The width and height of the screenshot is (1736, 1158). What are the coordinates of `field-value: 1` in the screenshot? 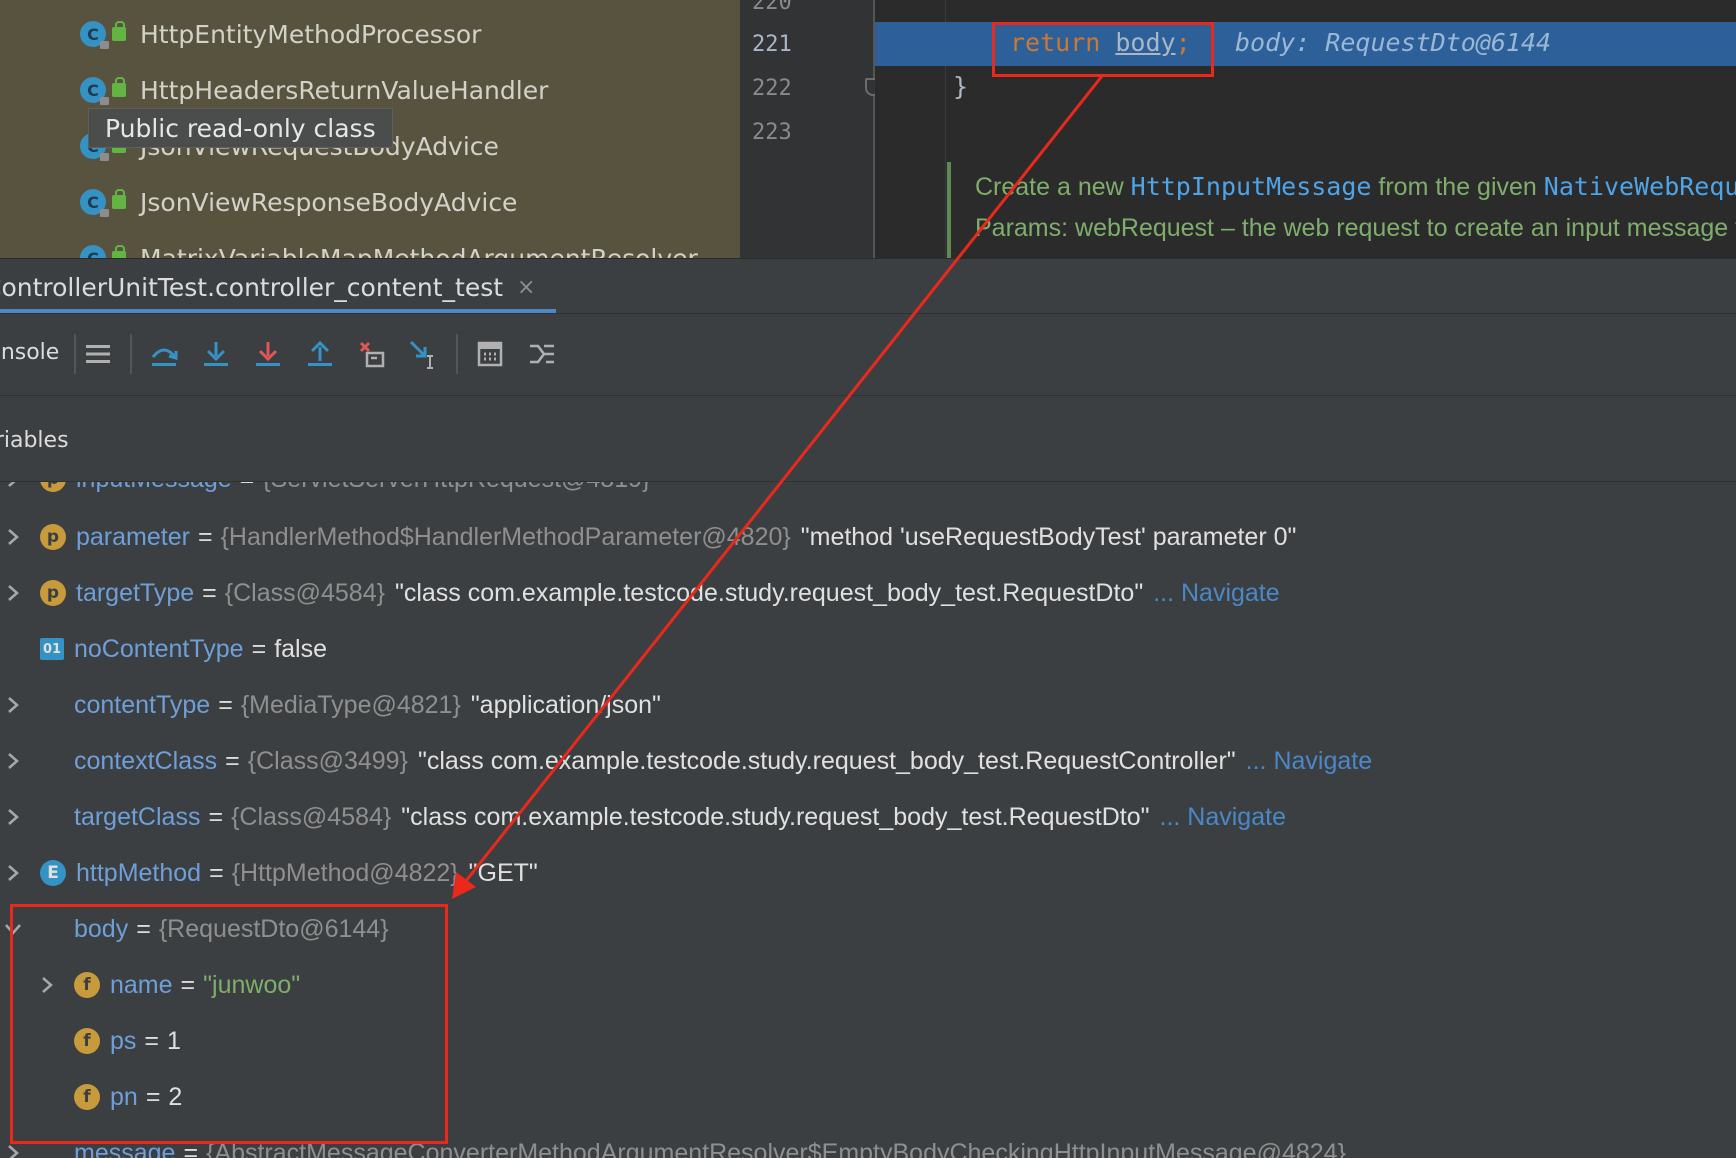 It's located at (174, 1040).